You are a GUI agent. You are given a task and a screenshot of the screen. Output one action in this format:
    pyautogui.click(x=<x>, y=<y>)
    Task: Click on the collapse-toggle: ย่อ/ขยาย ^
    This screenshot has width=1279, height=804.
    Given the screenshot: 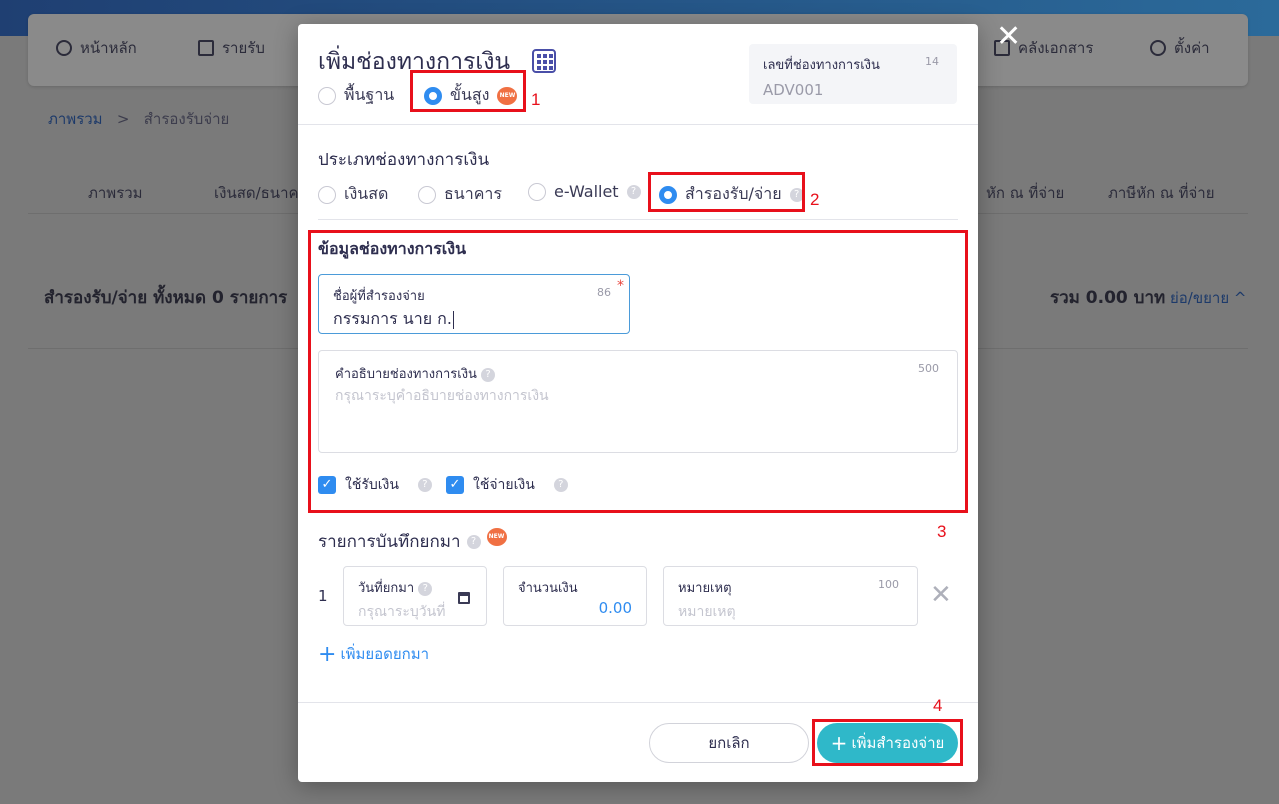 What is the action you would take?
    pyautogui.click(x=1208, y=298)
    